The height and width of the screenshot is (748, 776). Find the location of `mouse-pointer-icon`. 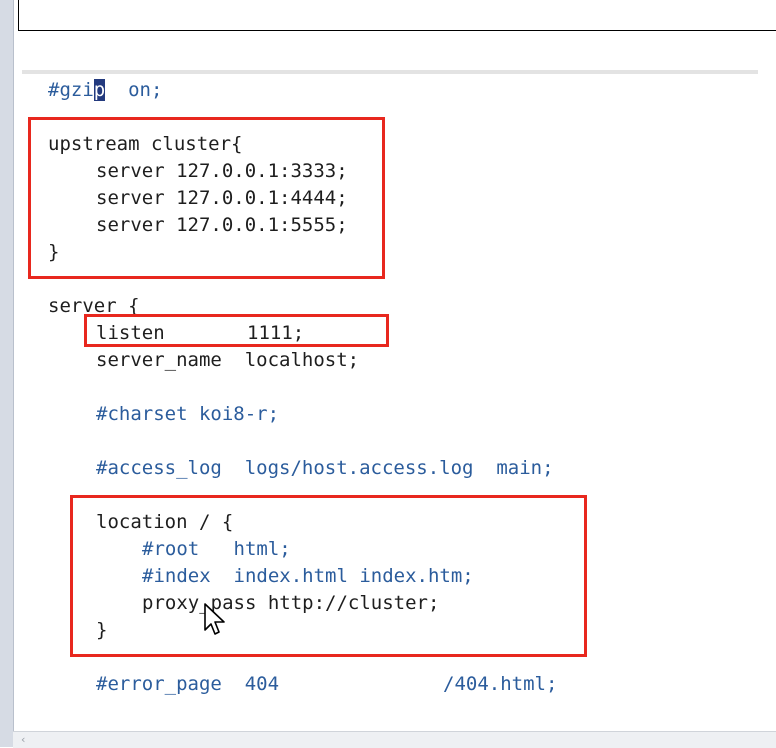

mouse-pointer-icon is located at coordinates (214, 619).